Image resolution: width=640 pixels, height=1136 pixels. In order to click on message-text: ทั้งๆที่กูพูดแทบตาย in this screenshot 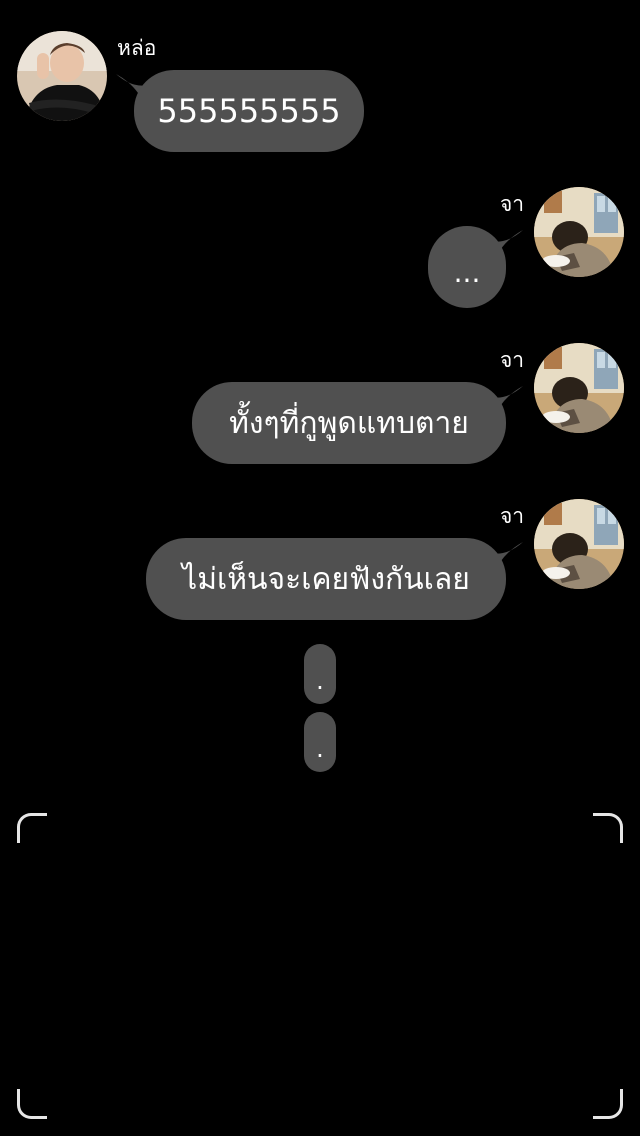, I will do `click(349, 423)`.